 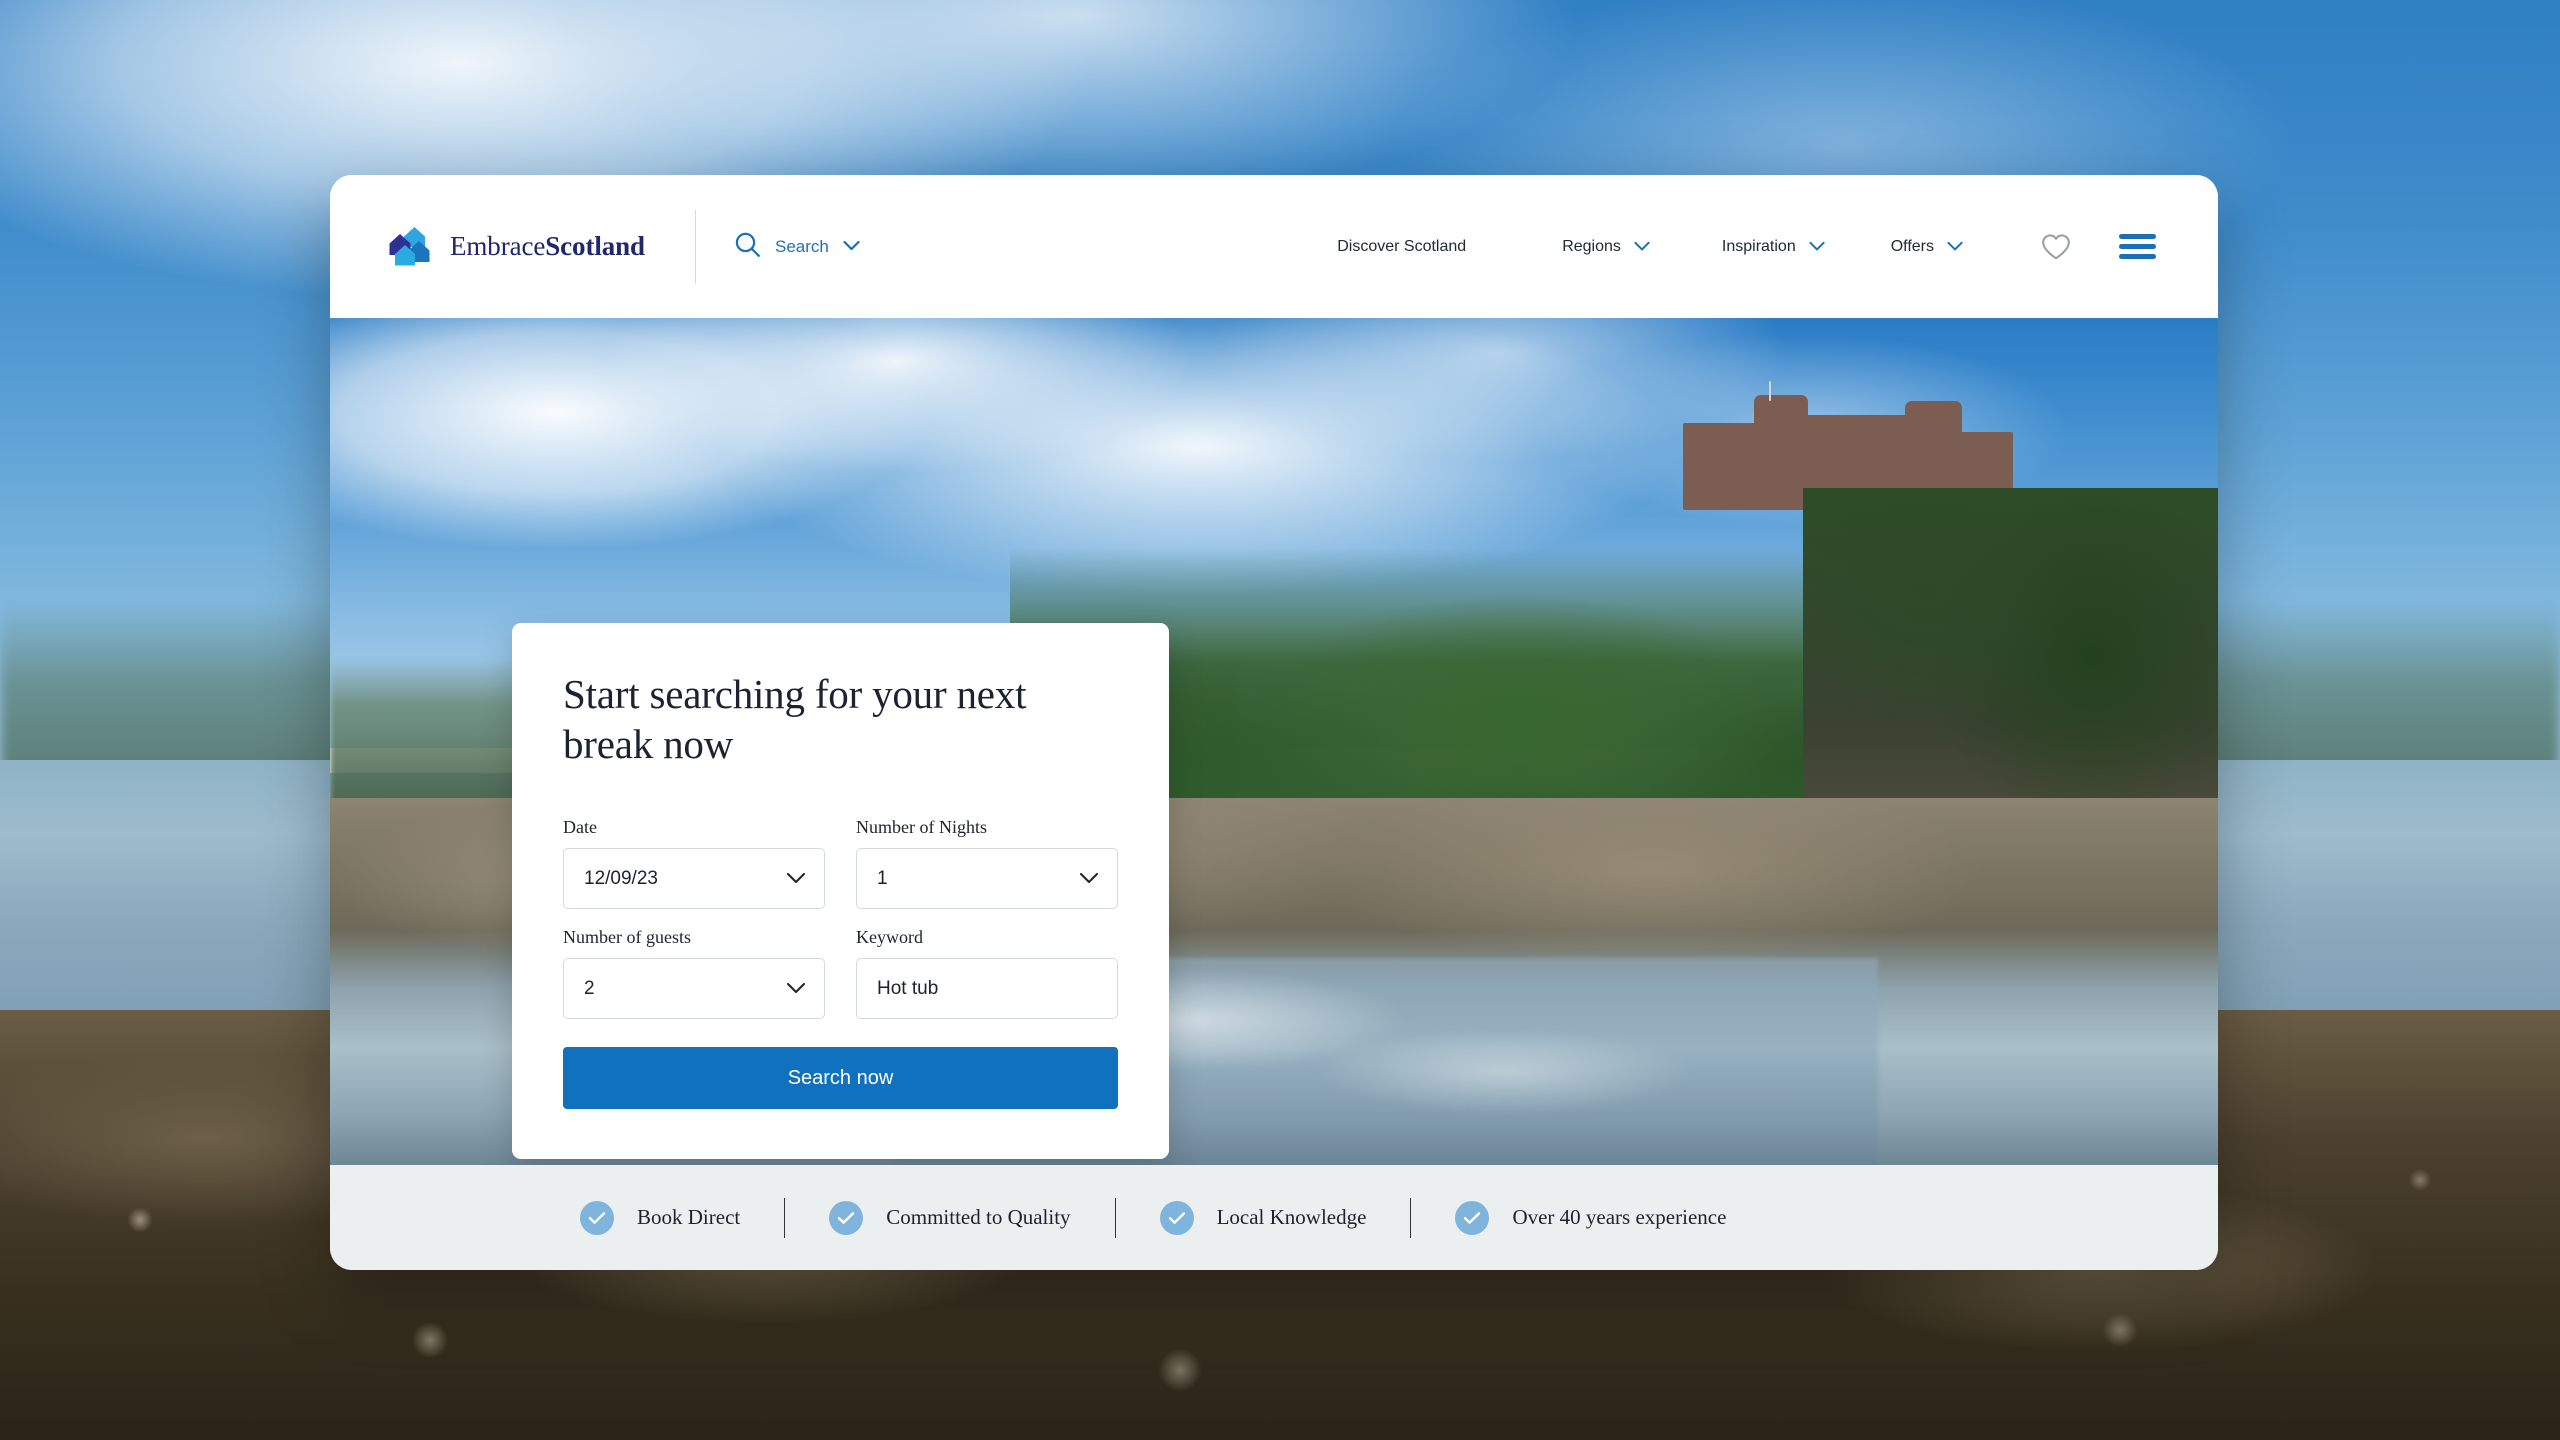 I want to click on nav-item-regions: Regions, so click(x=1606, y=247).